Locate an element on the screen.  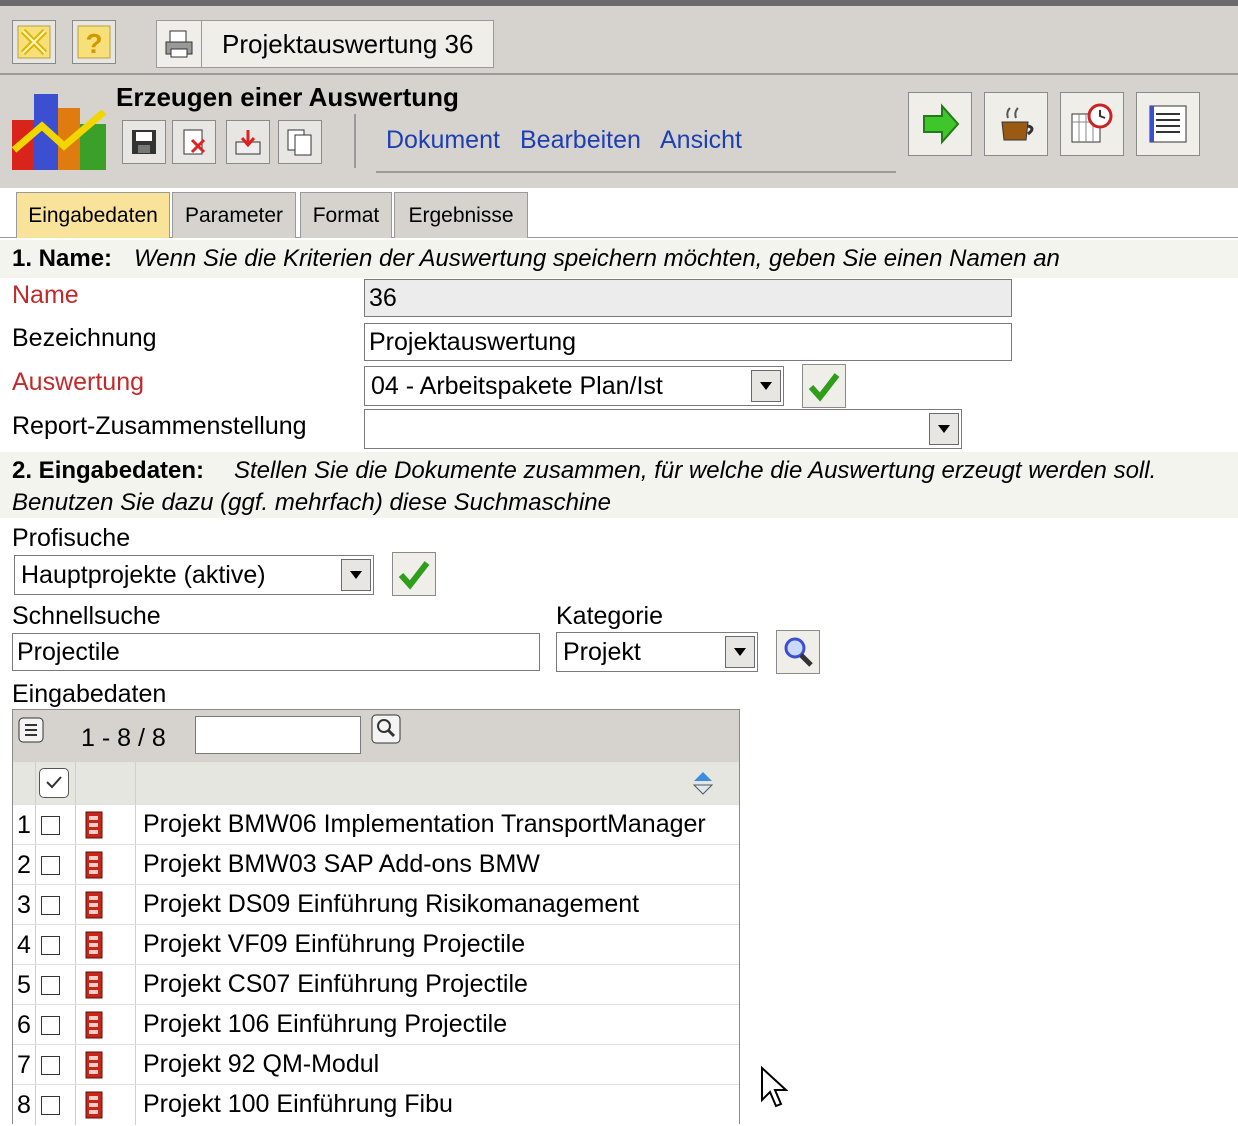
mouse-cursor-icon is located at coordinates (774, 1087).